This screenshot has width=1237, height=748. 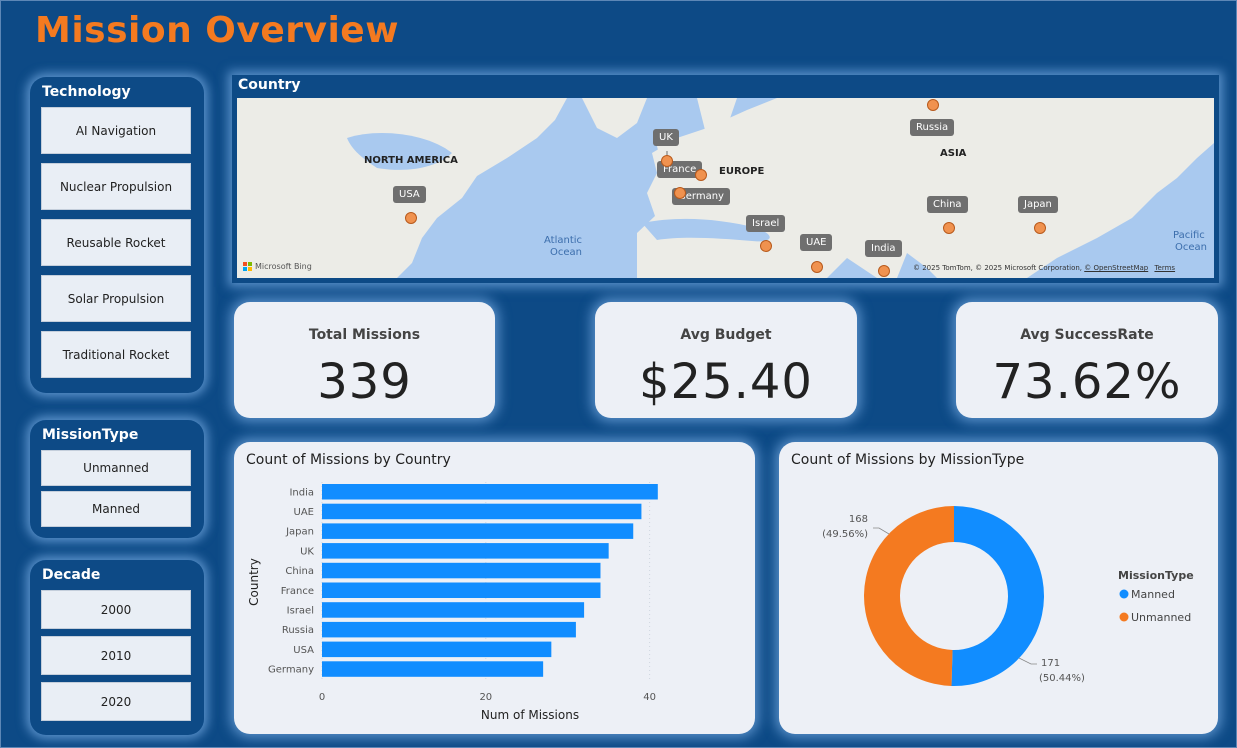 What do you see at coordinates (726, 335) in the screenshot?
I see `kpi-avg-budget-label: Avg Budget` at bounding box center [726, 335].